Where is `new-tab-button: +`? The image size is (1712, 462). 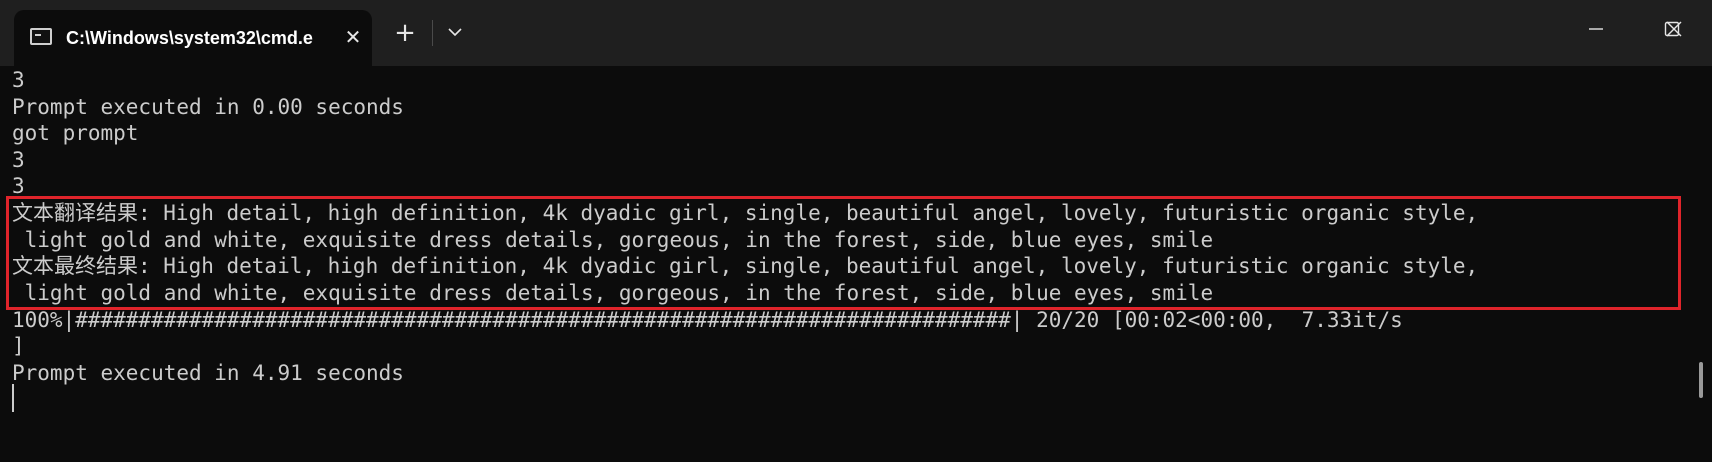
new-tab-button: + is located at coordinates (405, 33).